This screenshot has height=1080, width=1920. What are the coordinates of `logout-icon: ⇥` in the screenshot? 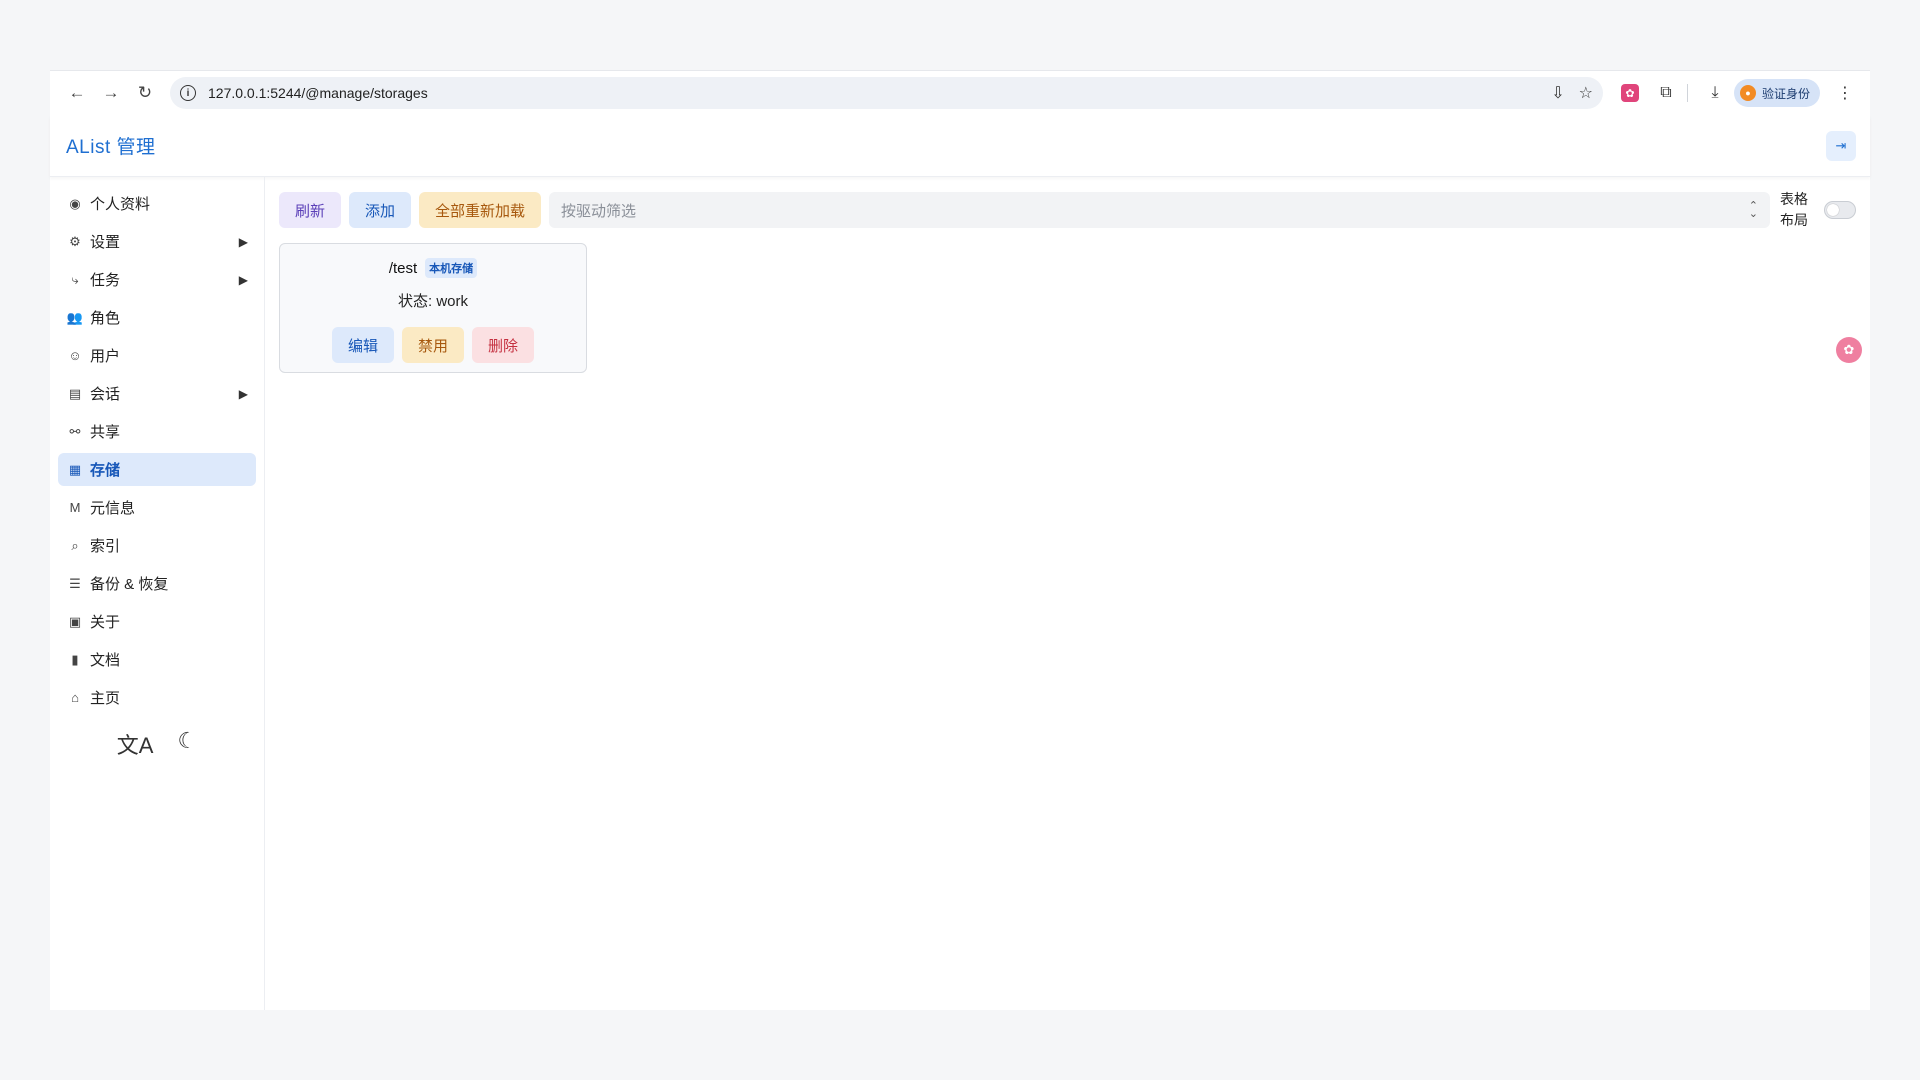 It's located at (1841, 145).